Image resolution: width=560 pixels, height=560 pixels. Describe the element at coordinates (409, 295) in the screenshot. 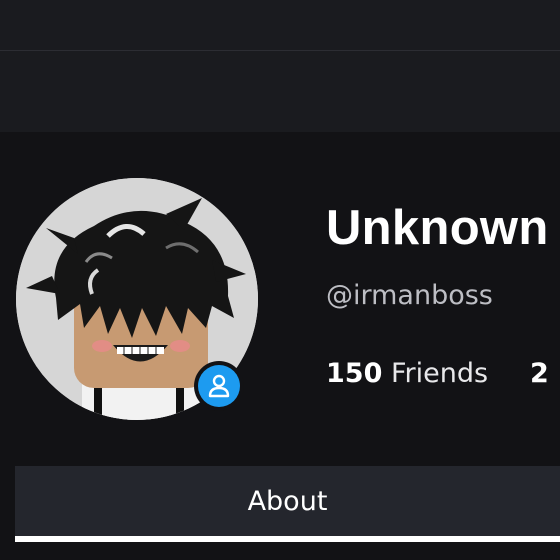

I see `username: @irmanboss` at that location.